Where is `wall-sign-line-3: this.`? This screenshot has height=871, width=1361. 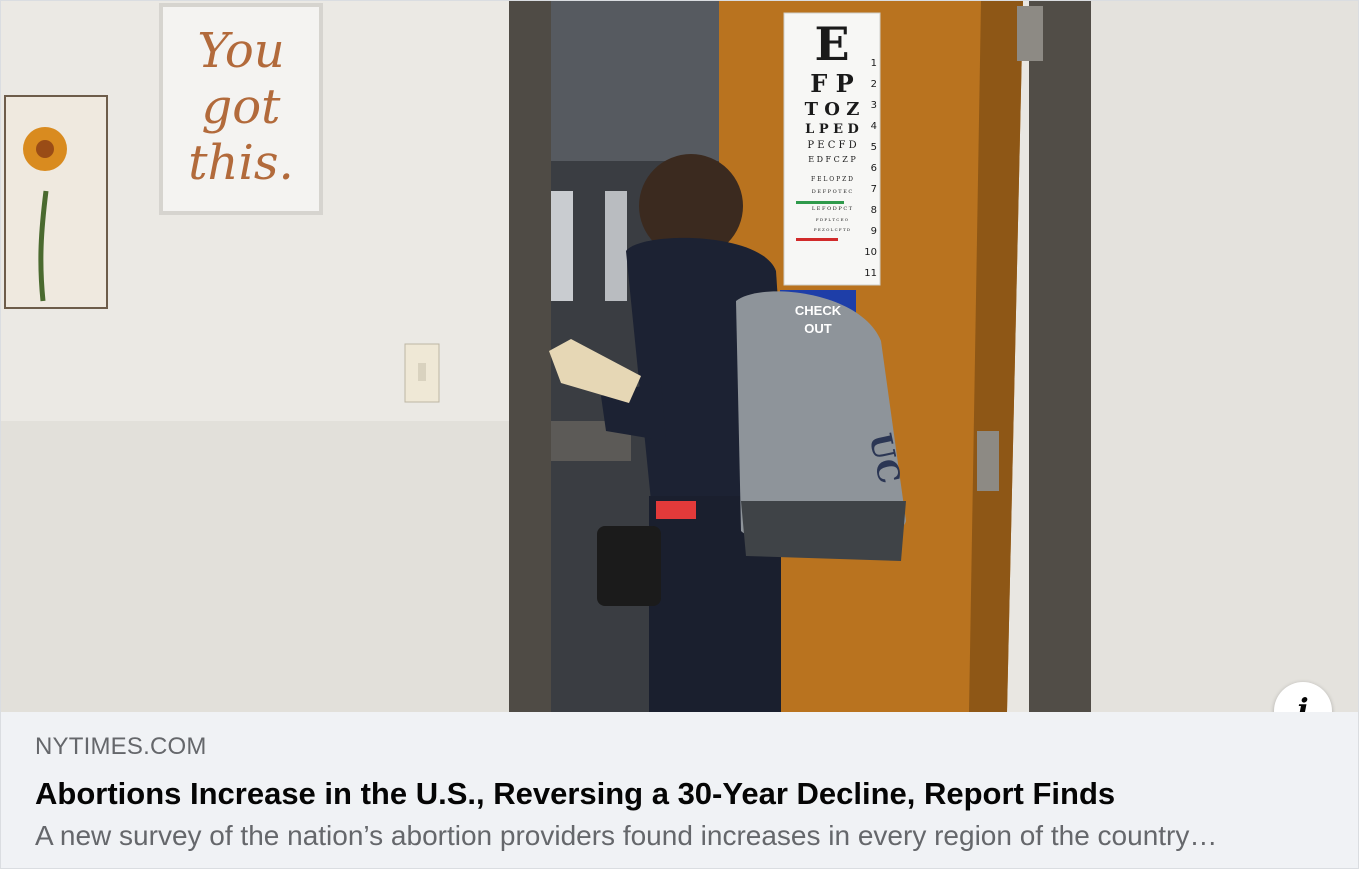
wall-sign-line-3: this. is located at coordinates (241, 163).